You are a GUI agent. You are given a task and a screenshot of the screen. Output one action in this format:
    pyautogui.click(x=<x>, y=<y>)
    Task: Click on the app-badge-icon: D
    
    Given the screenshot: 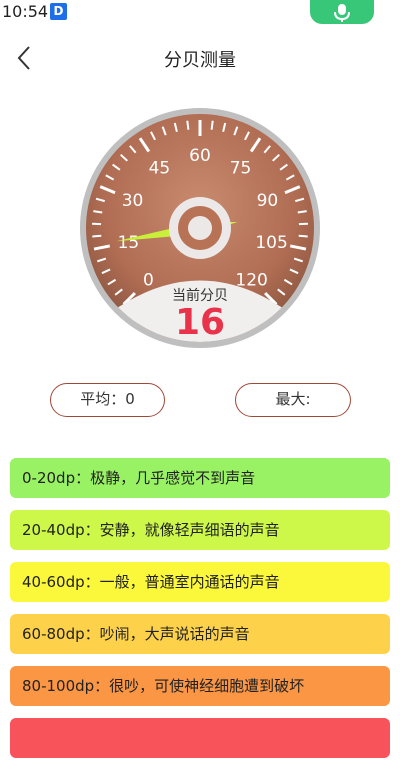 What is the action you would take?
    pyautogui.click(x=58, y=11)
    